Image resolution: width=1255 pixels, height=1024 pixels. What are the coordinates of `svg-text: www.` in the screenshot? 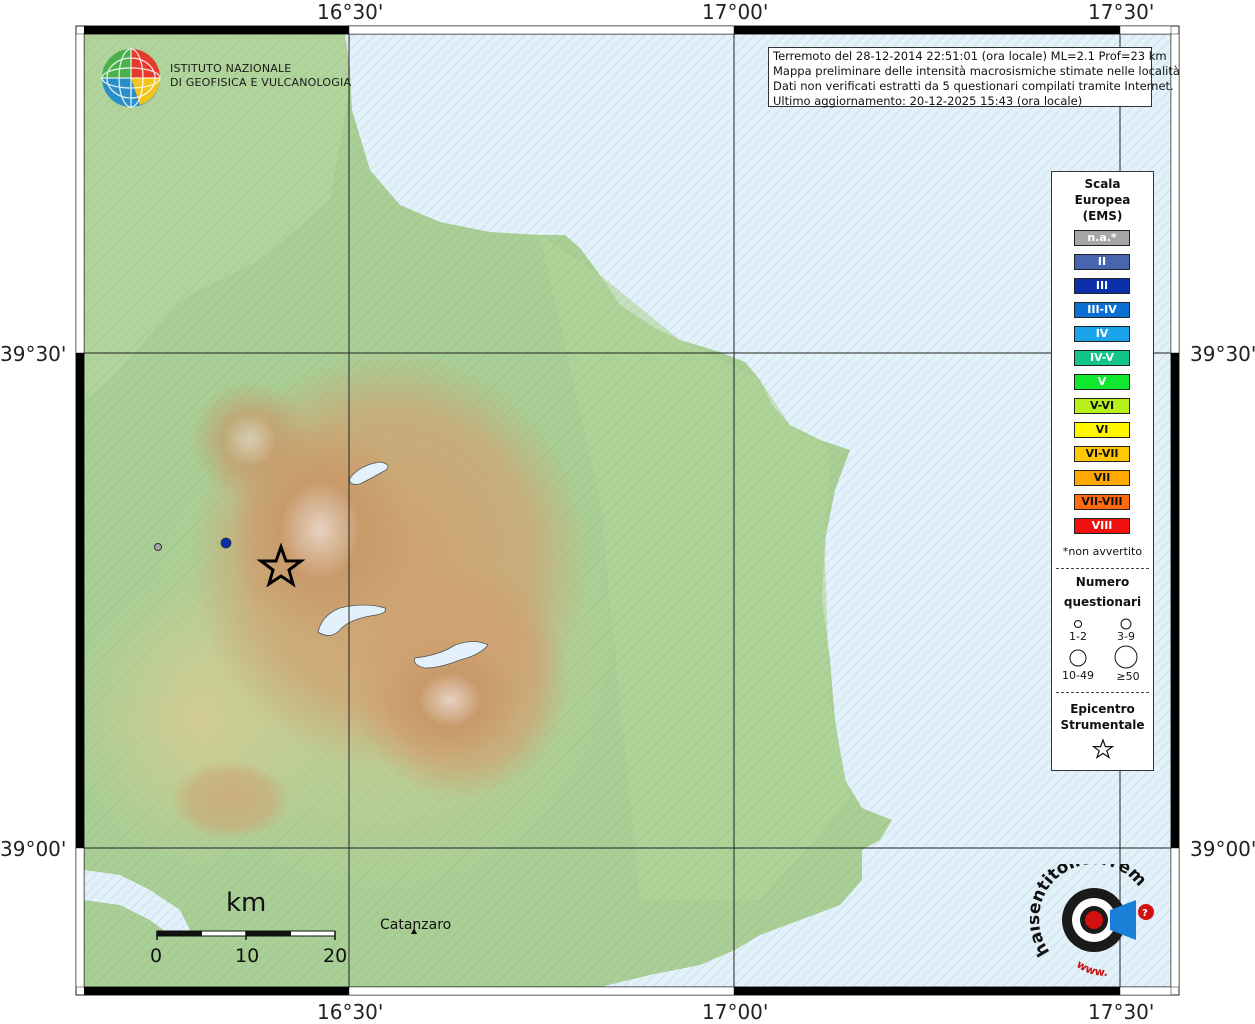 It's located at (1091, 967).